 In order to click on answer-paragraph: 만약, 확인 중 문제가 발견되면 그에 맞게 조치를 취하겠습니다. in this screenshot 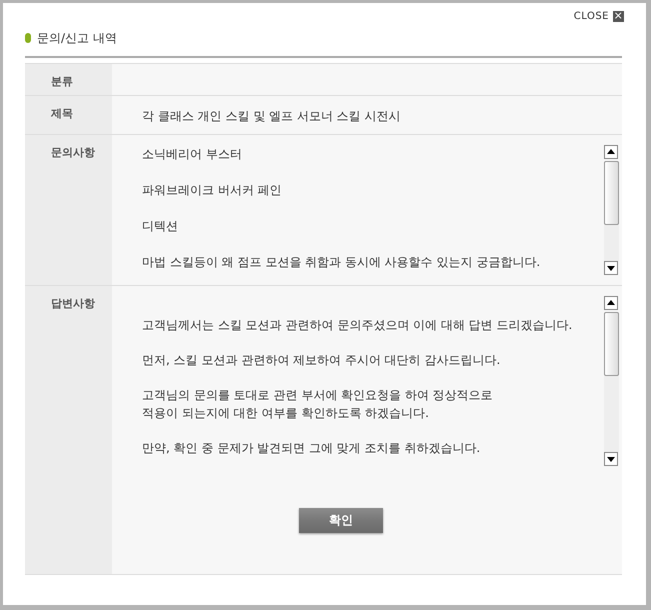, I will do `click(312, 448)`.